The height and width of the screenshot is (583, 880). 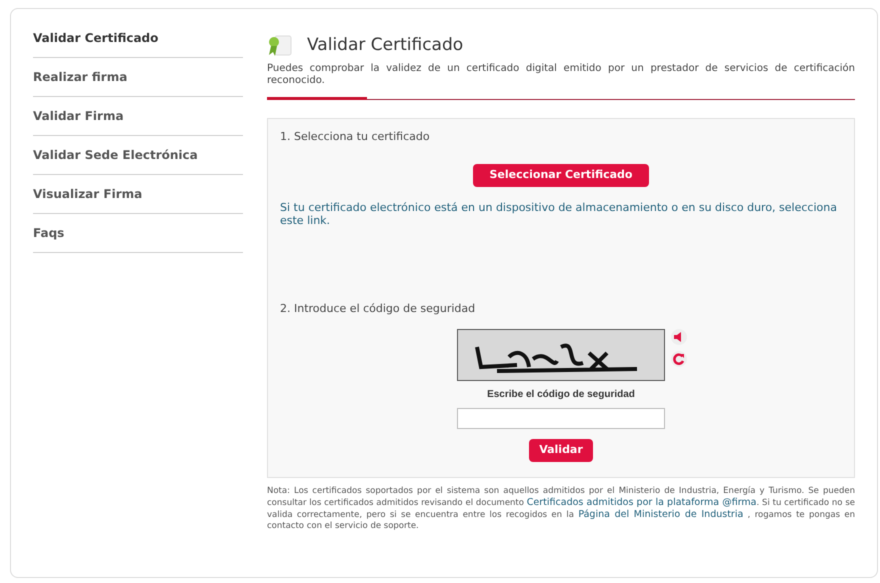 I want to click on sidebar-item: Realizar firma, so click(x=138, y=77).